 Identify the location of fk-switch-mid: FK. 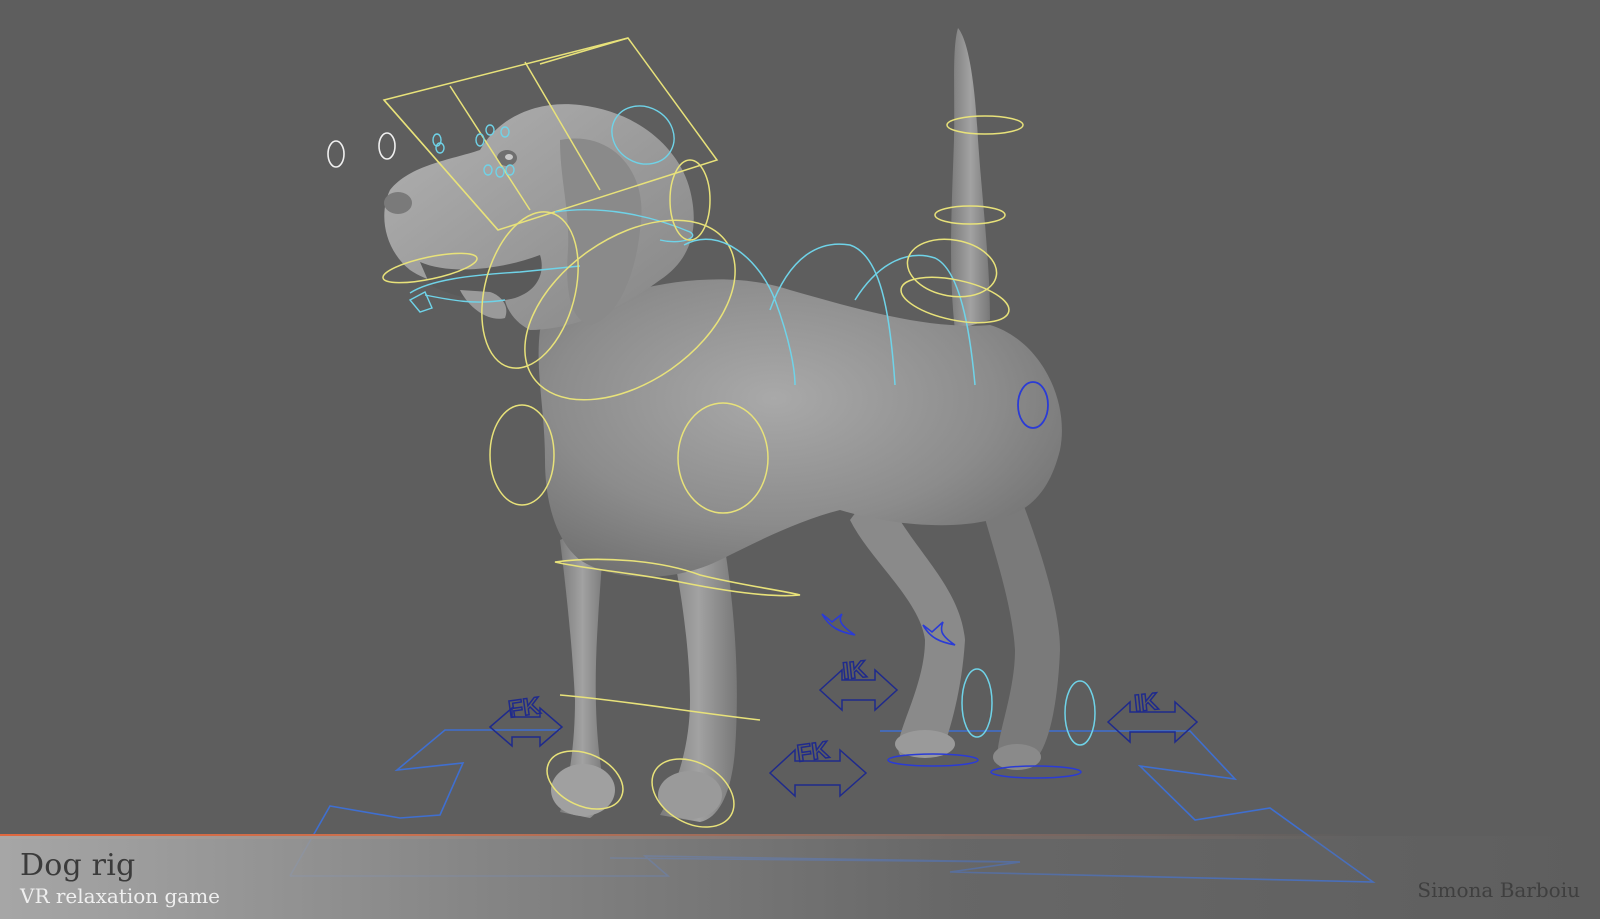
(818, 767).